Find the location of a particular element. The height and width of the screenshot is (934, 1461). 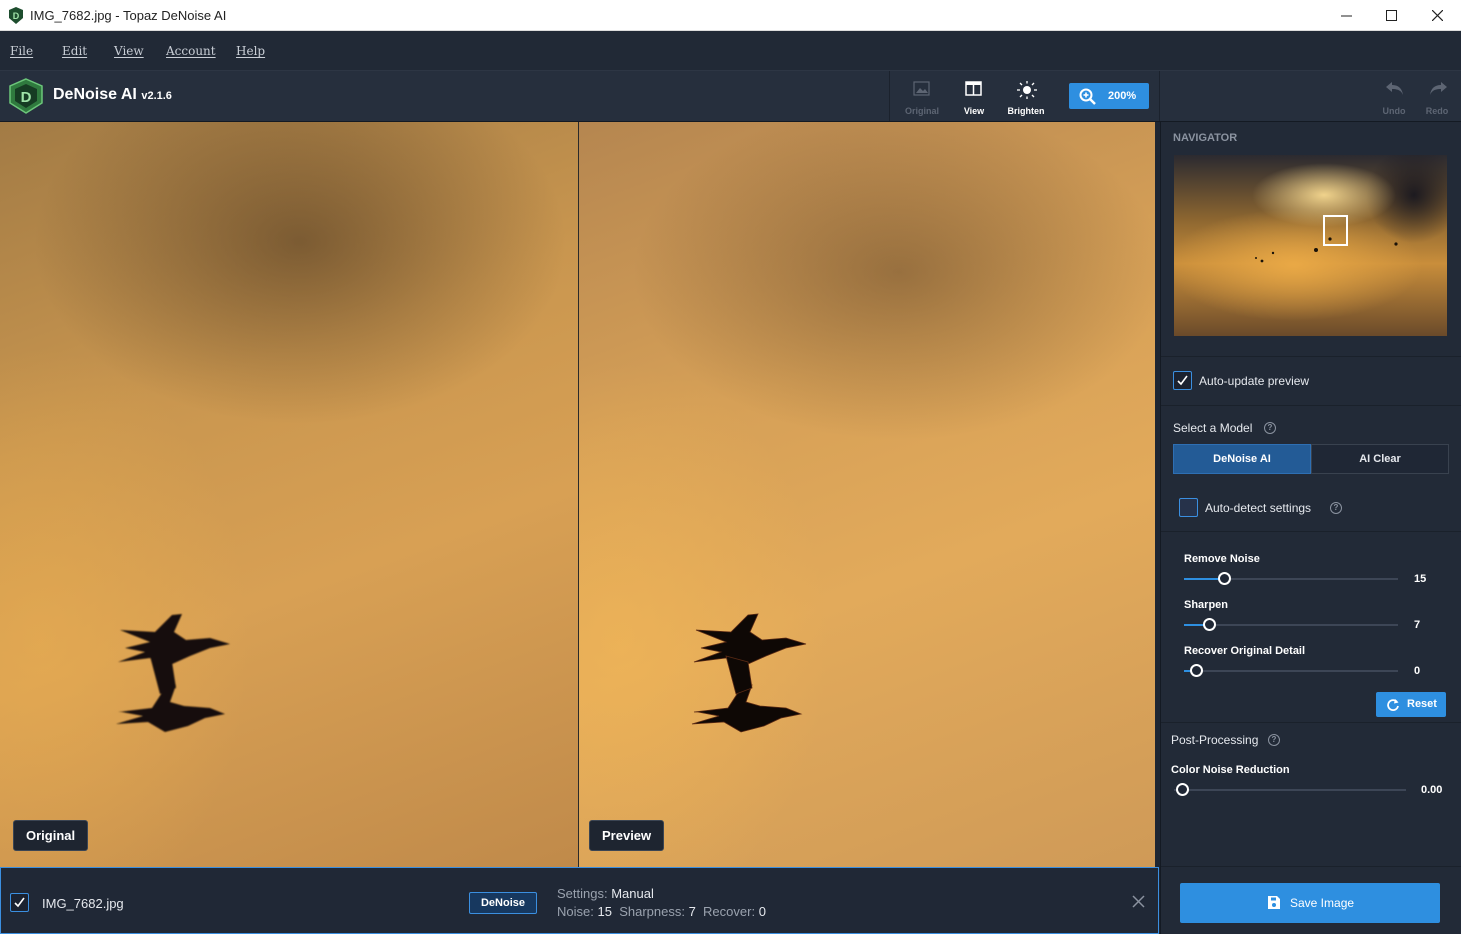

app-version: v2.1.6 is located at coordinates (156, 96).